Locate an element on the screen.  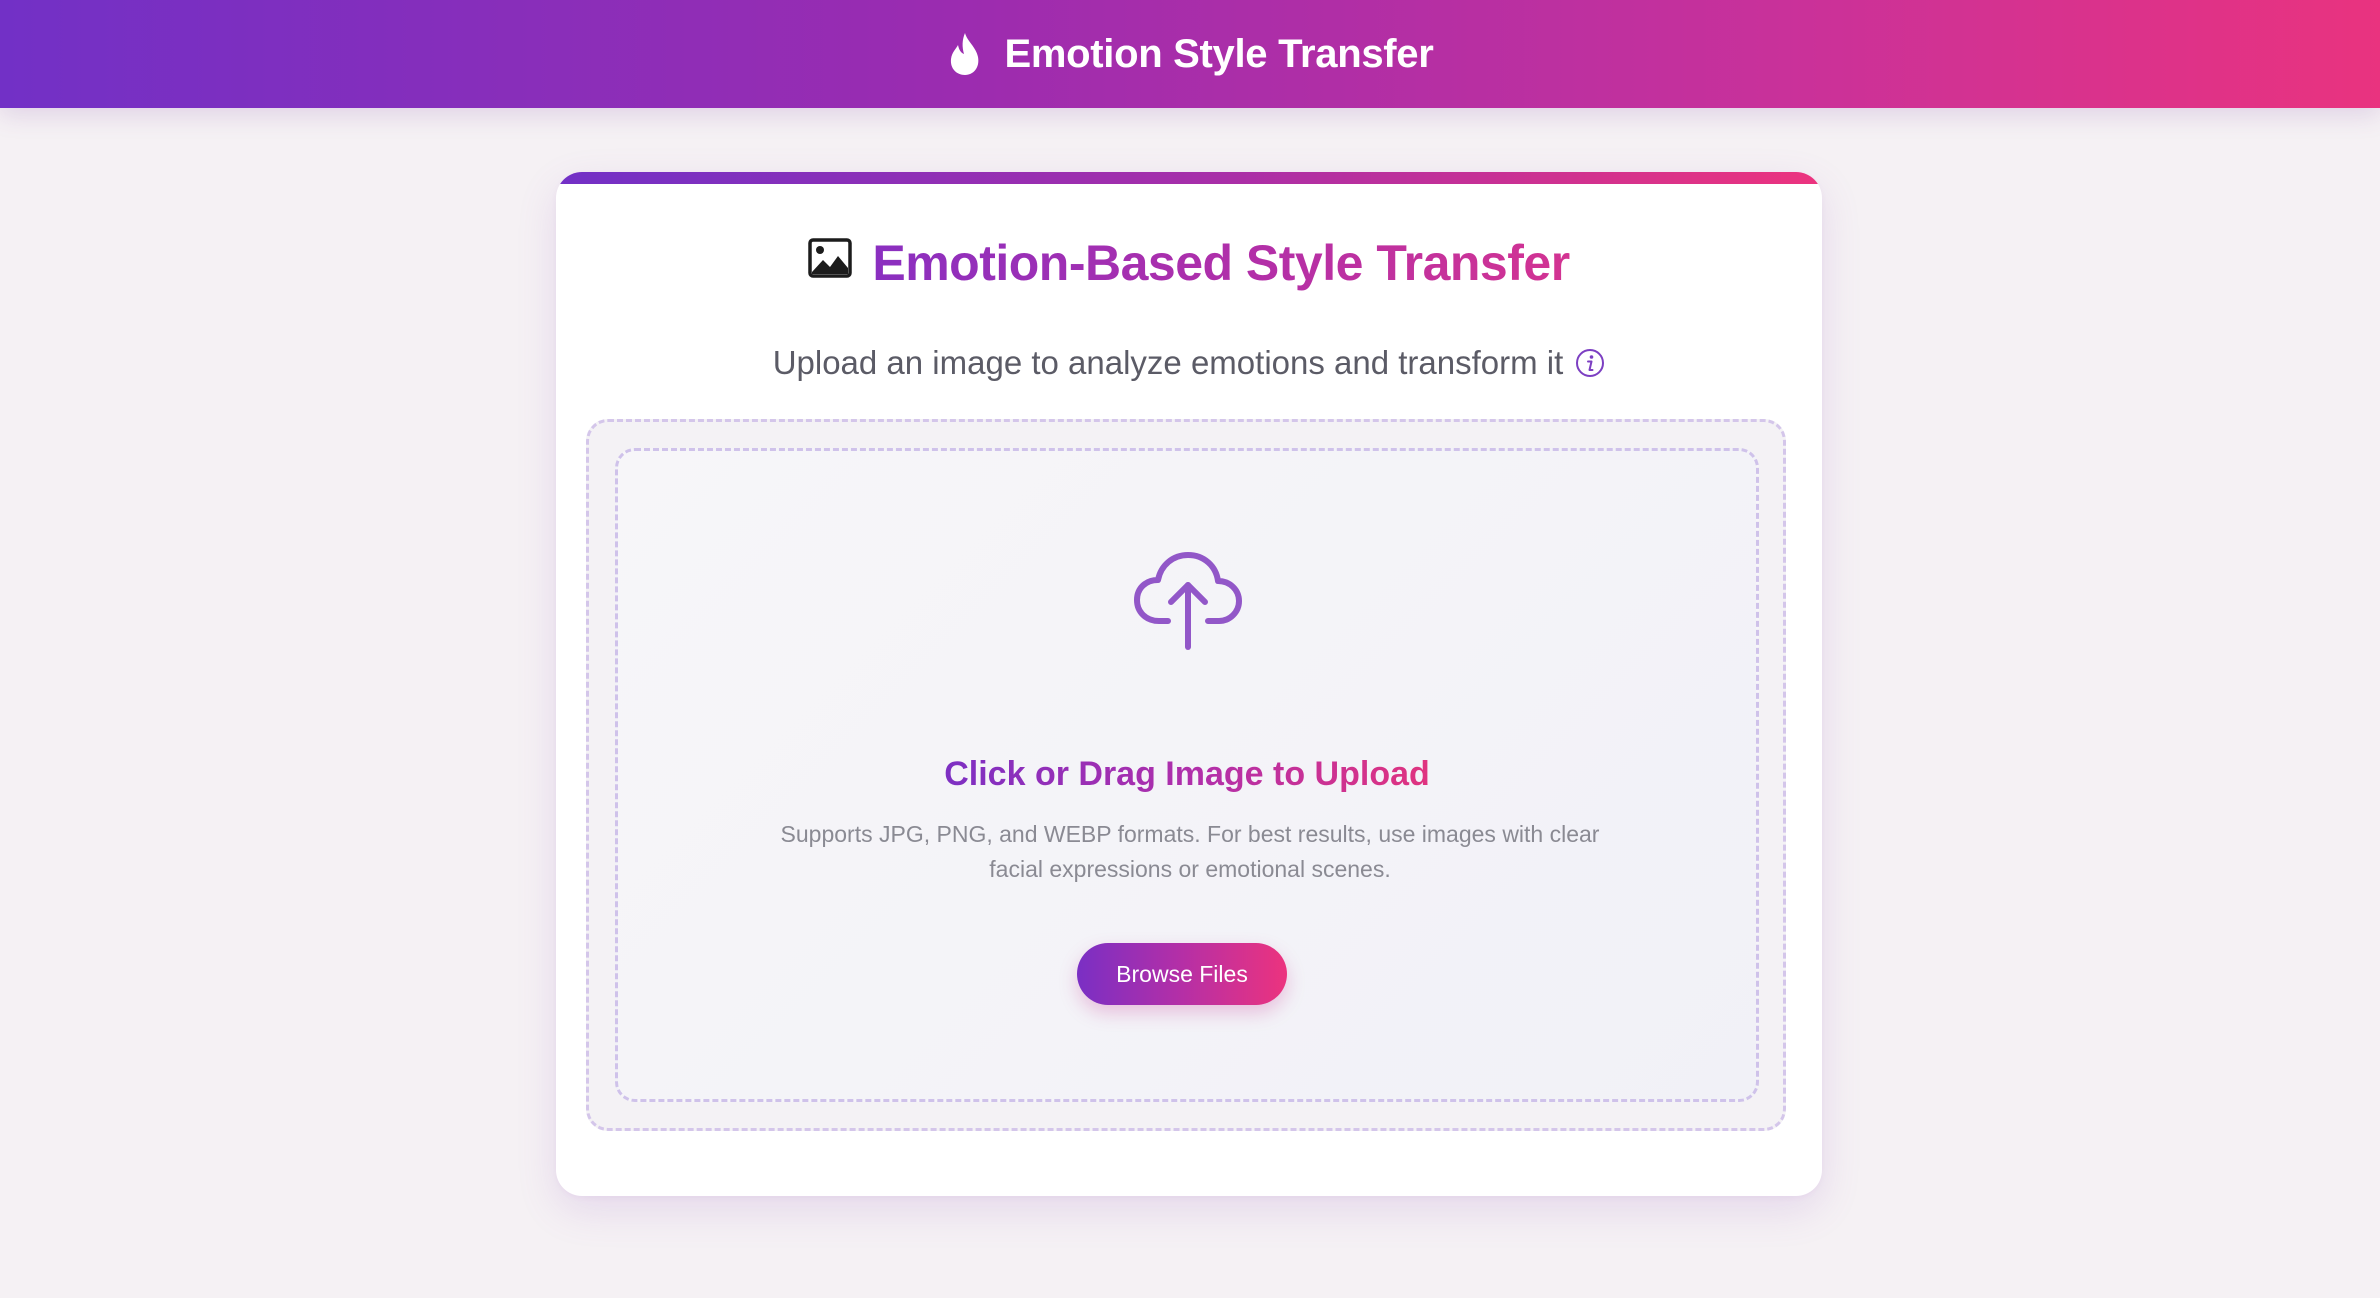
app-header: Emotion Style Transfer is located at coordinates (1190, 54).